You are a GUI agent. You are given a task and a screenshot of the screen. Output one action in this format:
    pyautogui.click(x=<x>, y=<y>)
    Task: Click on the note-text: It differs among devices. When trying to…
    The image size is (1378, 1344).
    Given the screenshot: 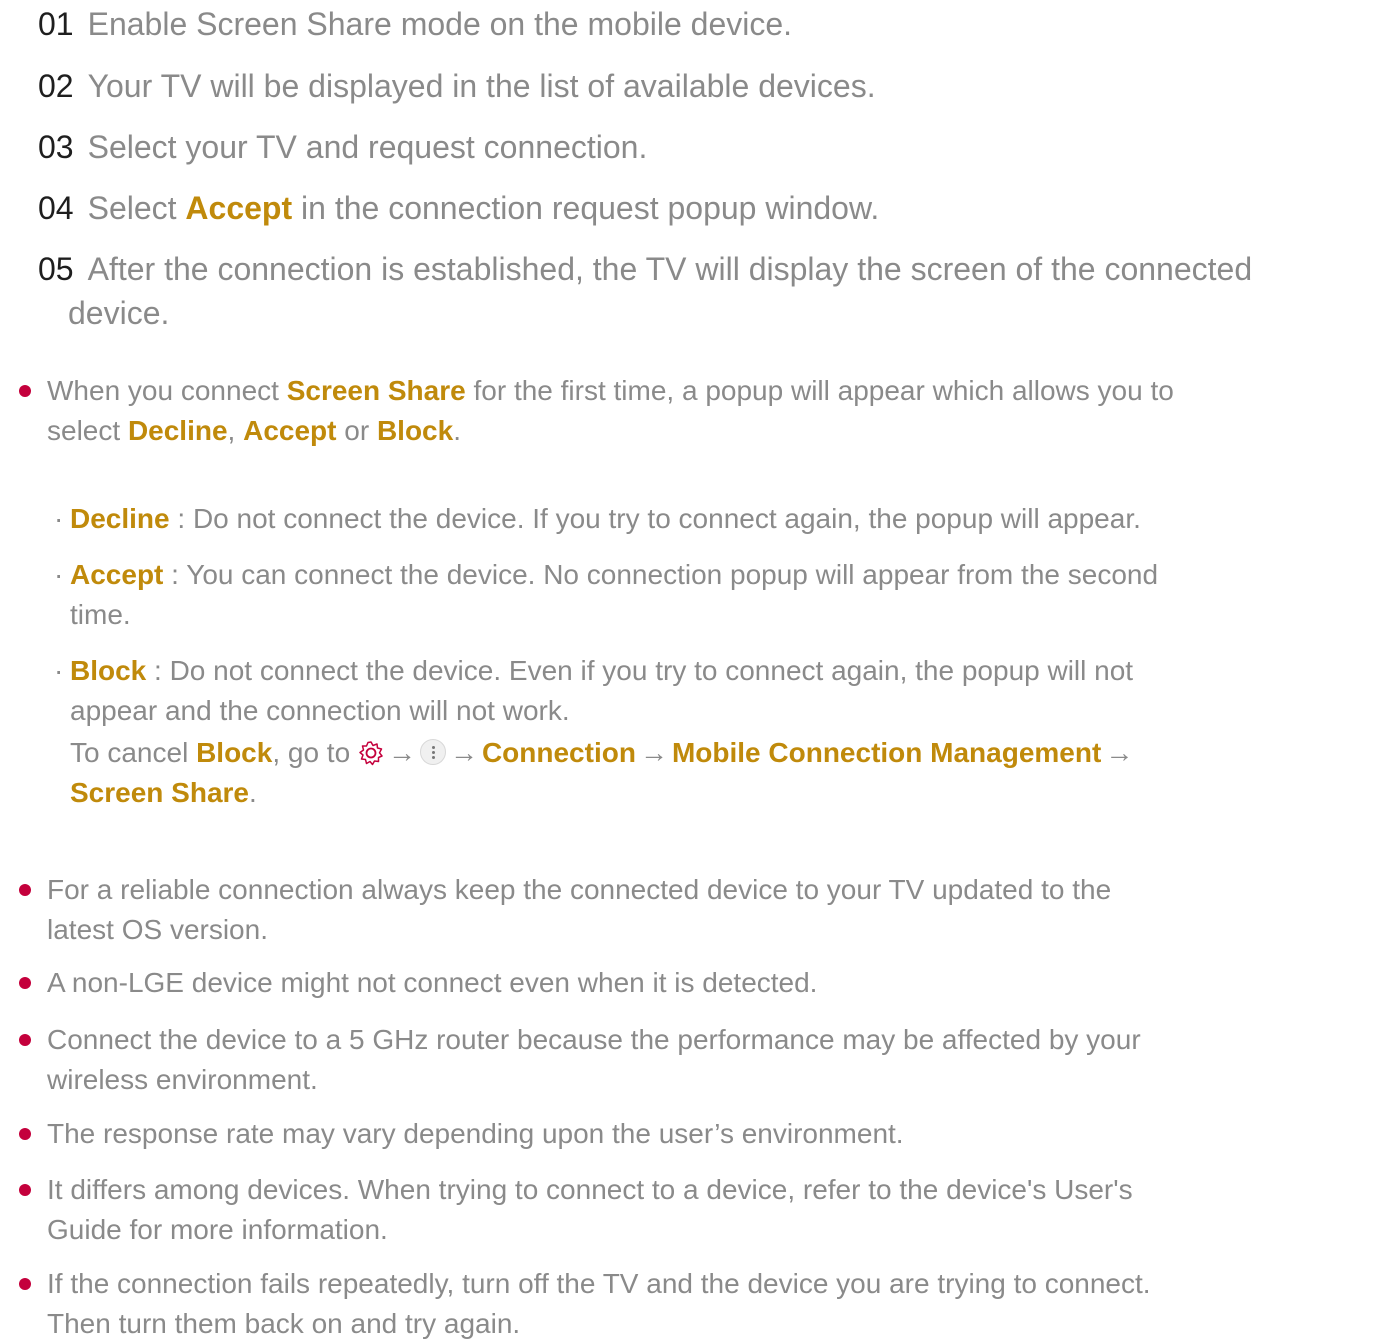 What is the action you would take?
    pyautogui.click(x=590, y=1189)
    